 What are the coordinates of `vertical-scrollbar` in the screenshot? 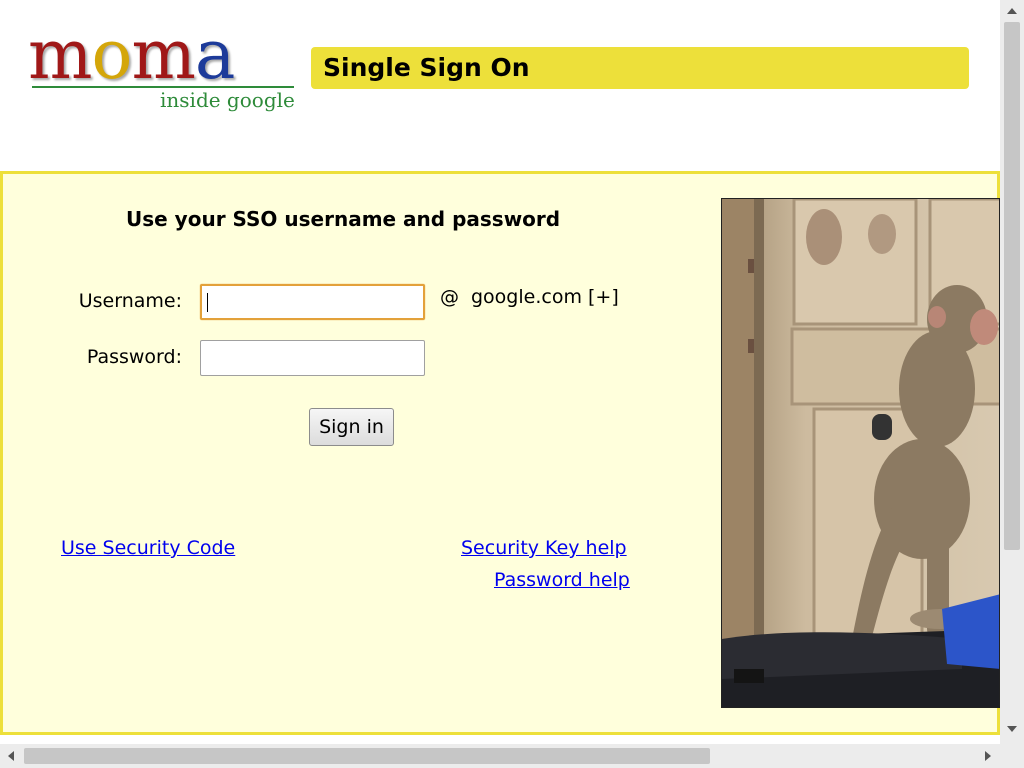 It's located at (1012, 384).